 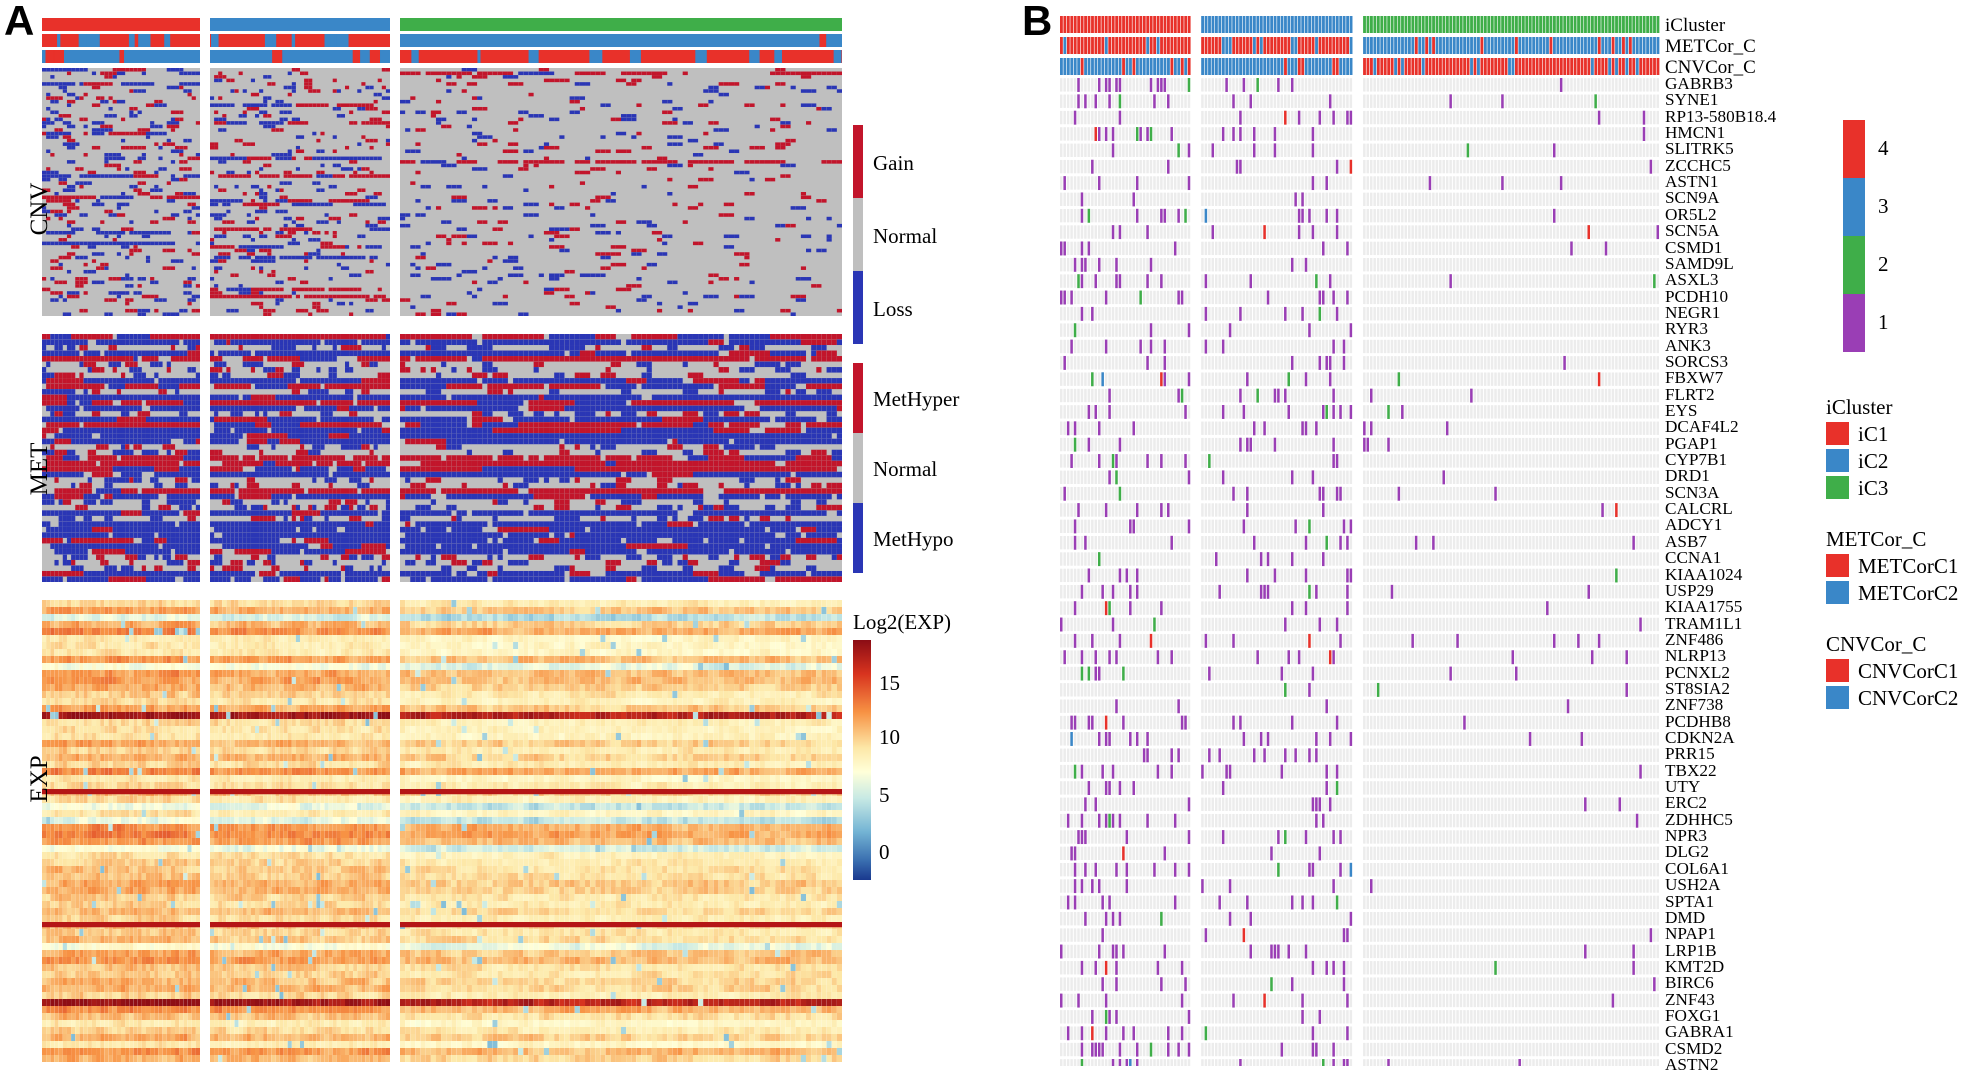 I want to click on gene-label: NLRP13, so click(x=1696, y=656).